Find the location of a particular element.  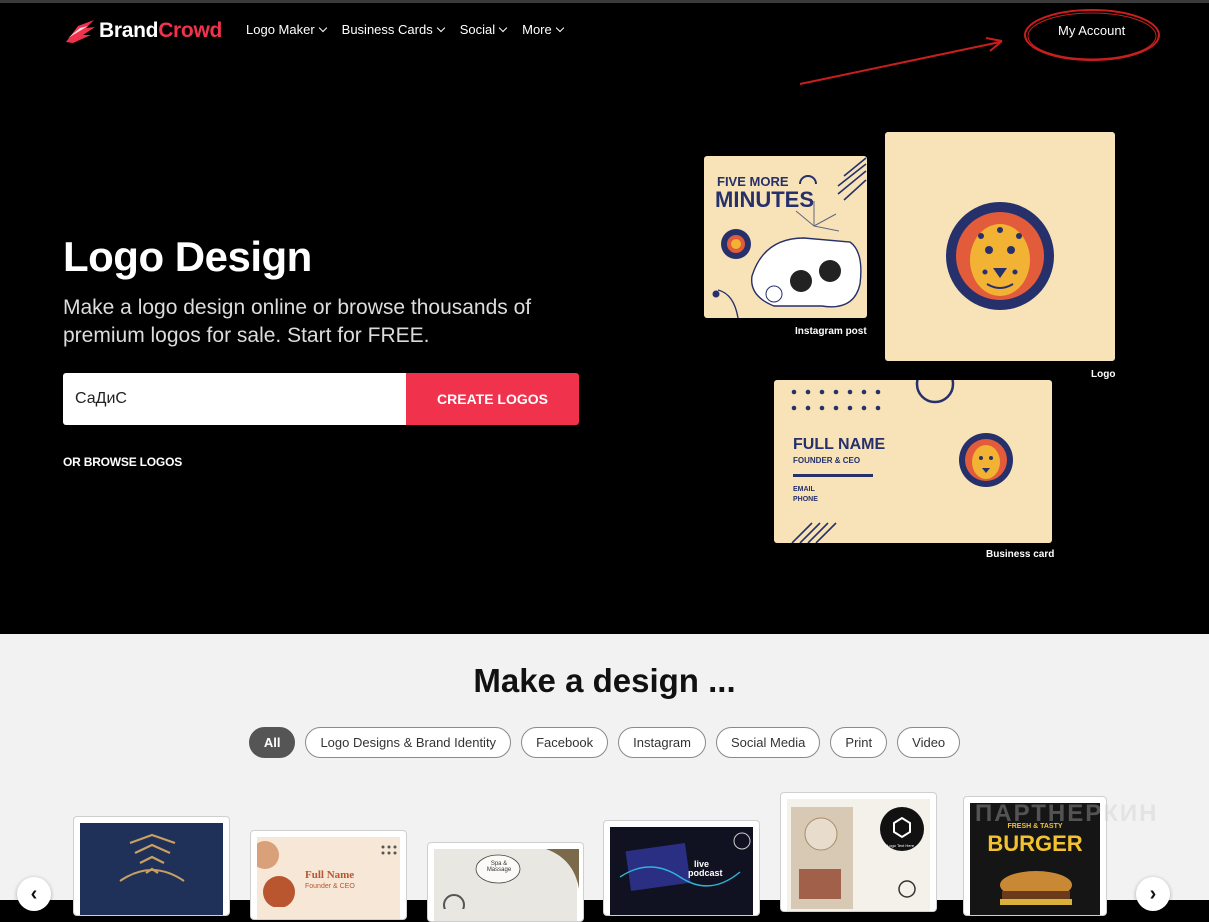

thumb-burger-title: BURGER is located at coordinates (1035, 843).